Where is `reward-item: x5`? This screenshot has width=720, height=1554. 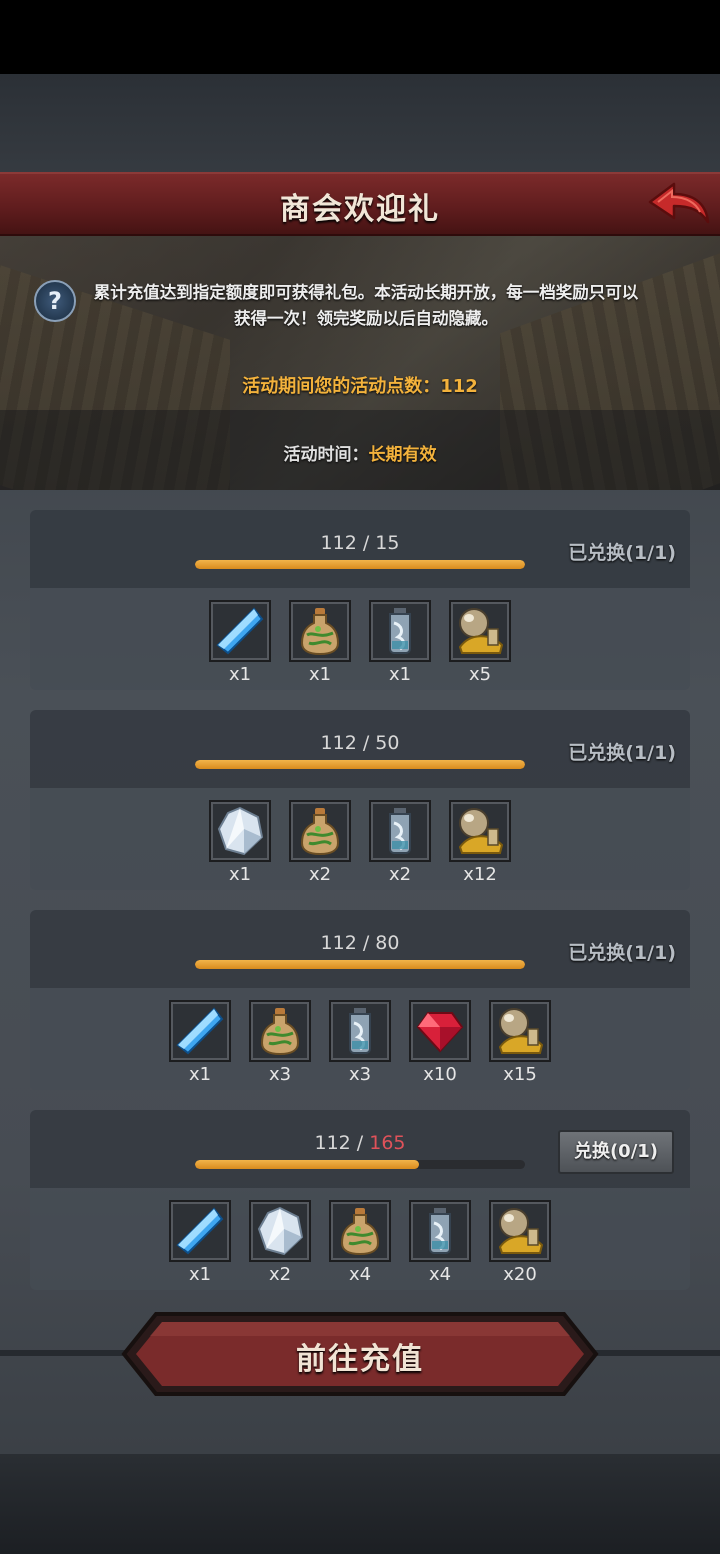
reward-item: x5 is located at coordinates (480, 642).